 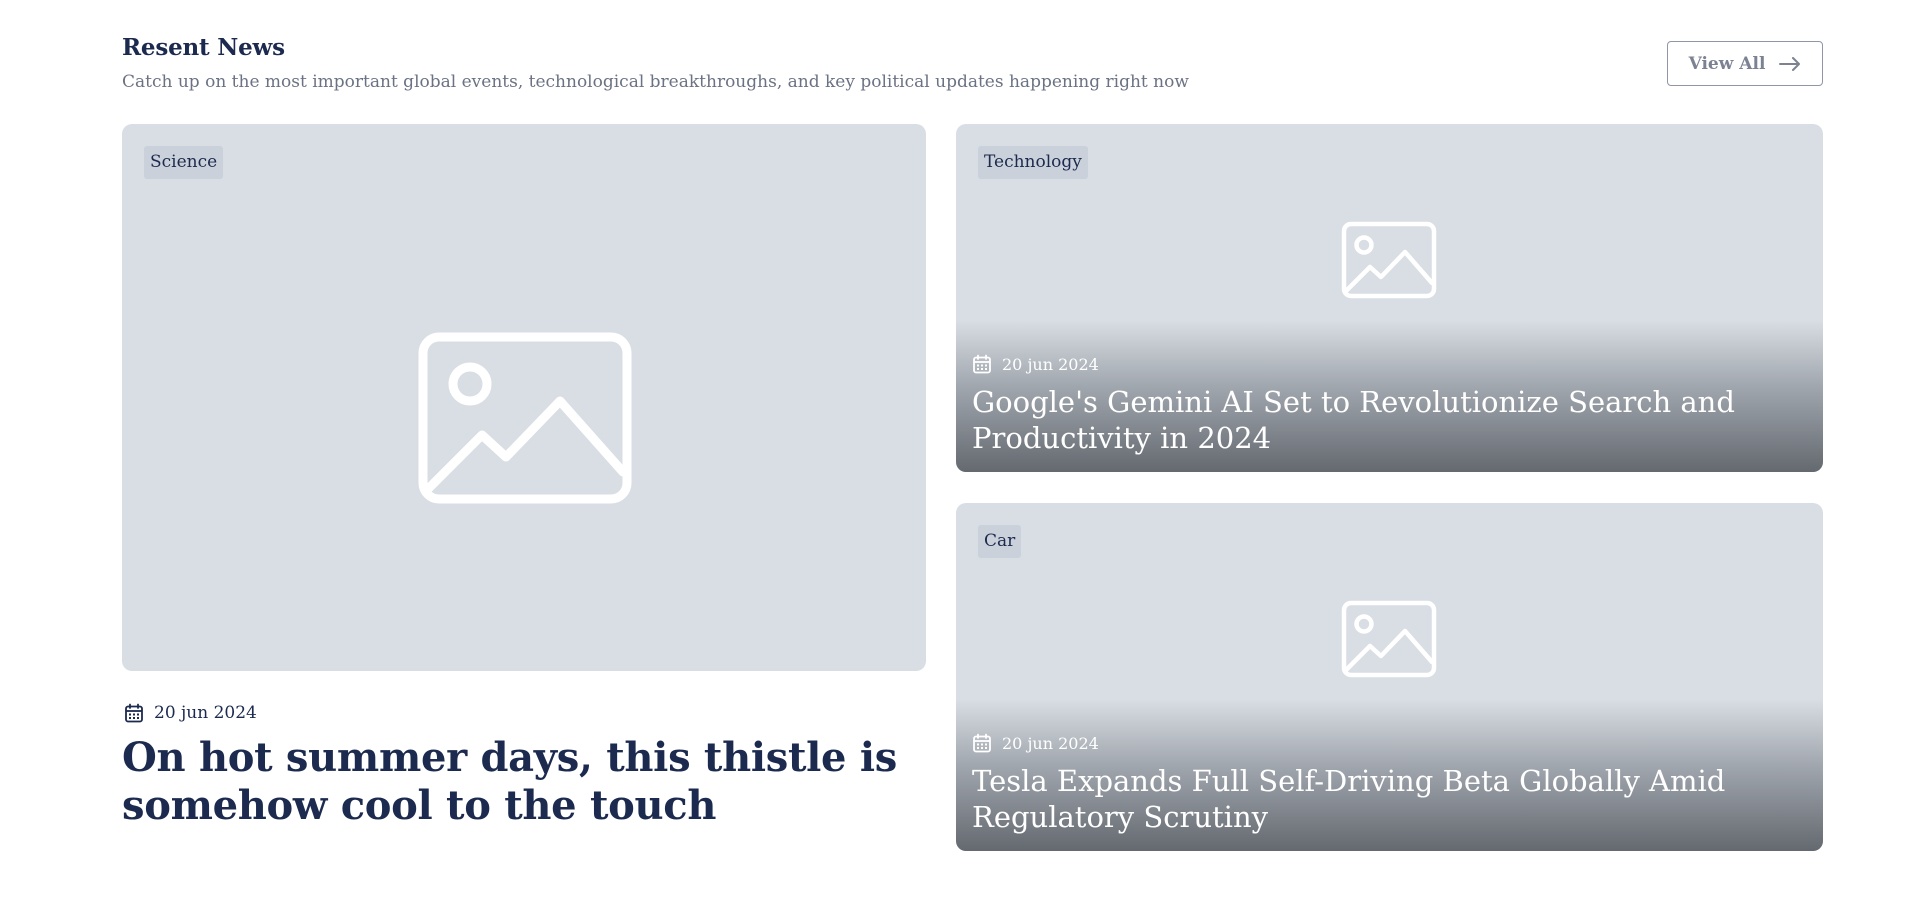 I want to click on view-all-label: View All, so click(x=1727, y=63).